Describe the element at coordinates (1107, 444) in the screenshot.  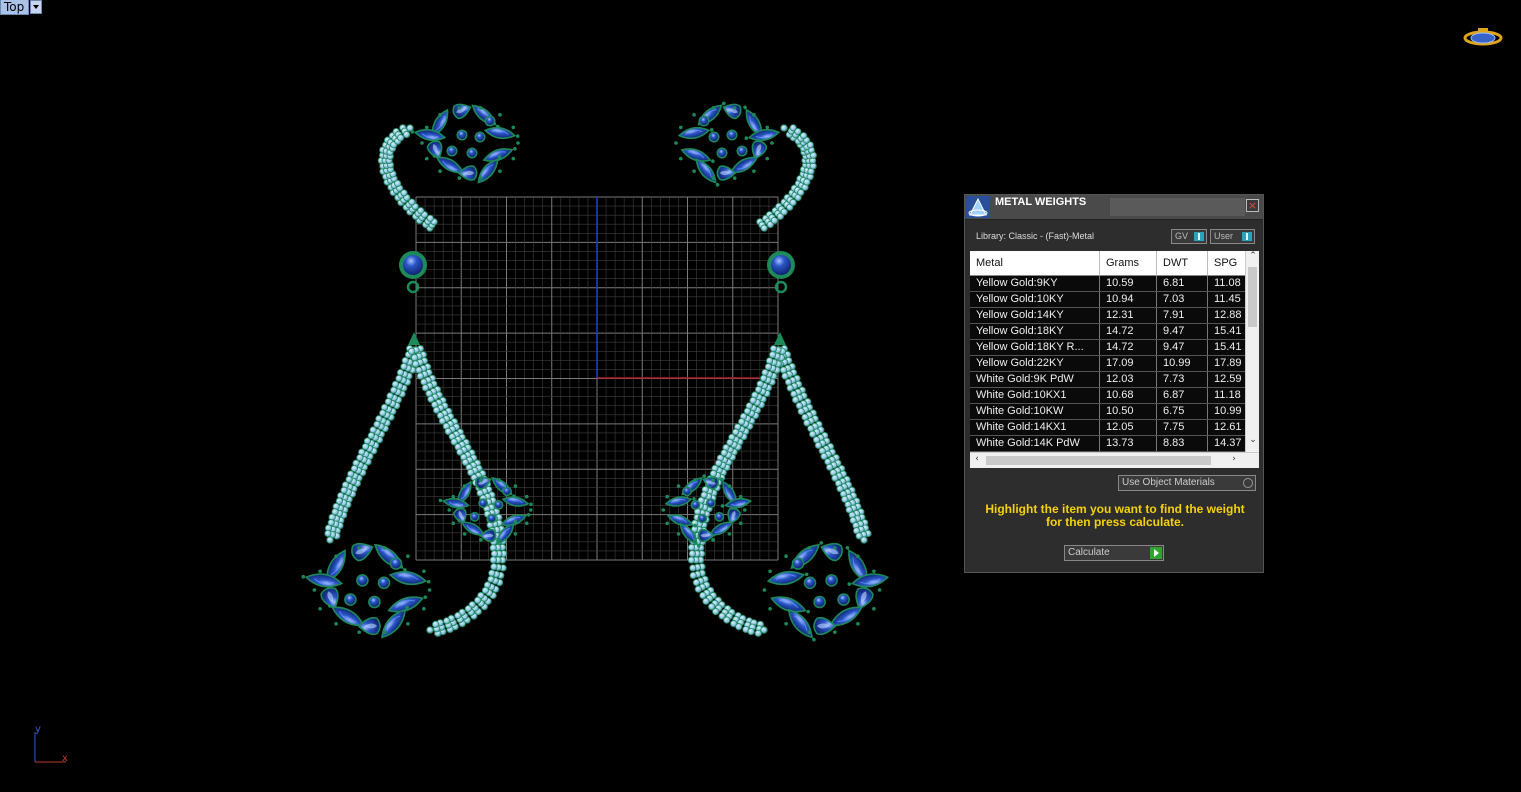
I see `table-row: White Gold:14K PdW 13.73 8.83 14.37` at that location.